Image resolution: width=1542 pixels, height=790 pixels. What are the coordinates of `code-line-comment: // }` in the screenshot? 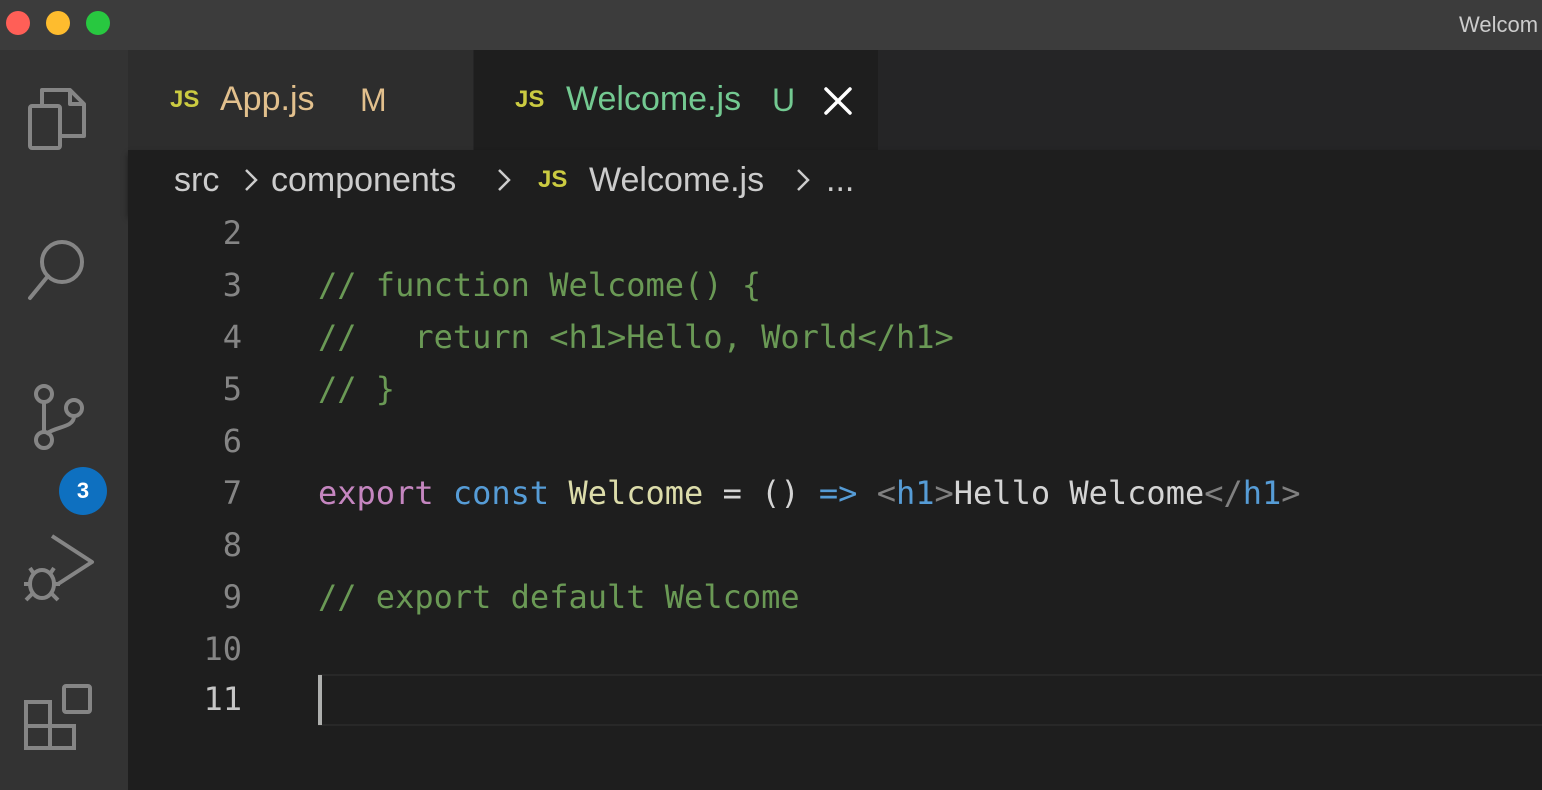 It's located at (357, 389).